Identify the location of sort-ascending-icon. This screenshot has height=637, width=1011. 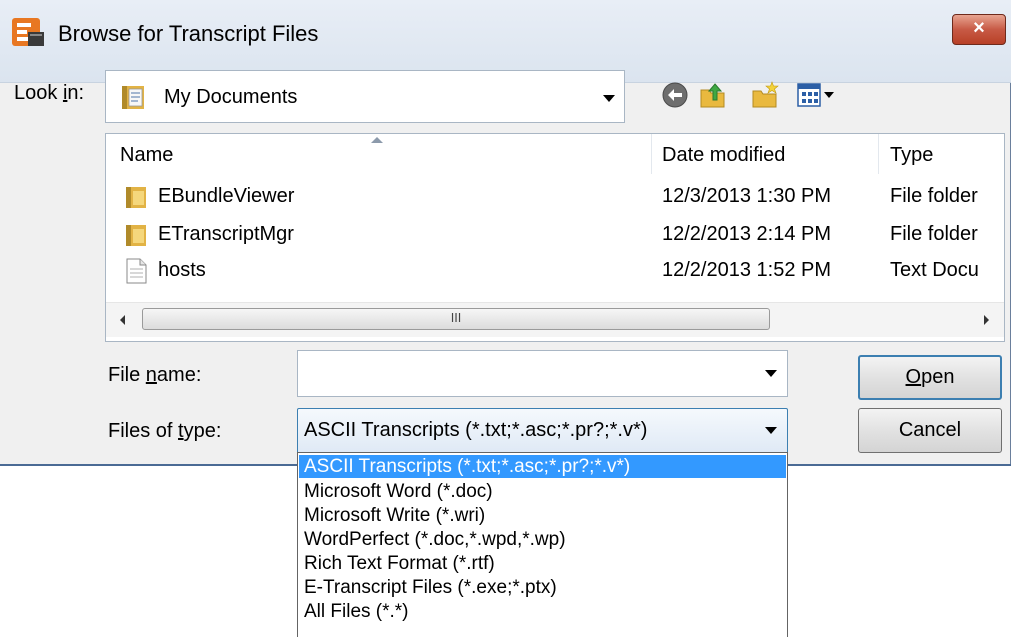
(377, 140).